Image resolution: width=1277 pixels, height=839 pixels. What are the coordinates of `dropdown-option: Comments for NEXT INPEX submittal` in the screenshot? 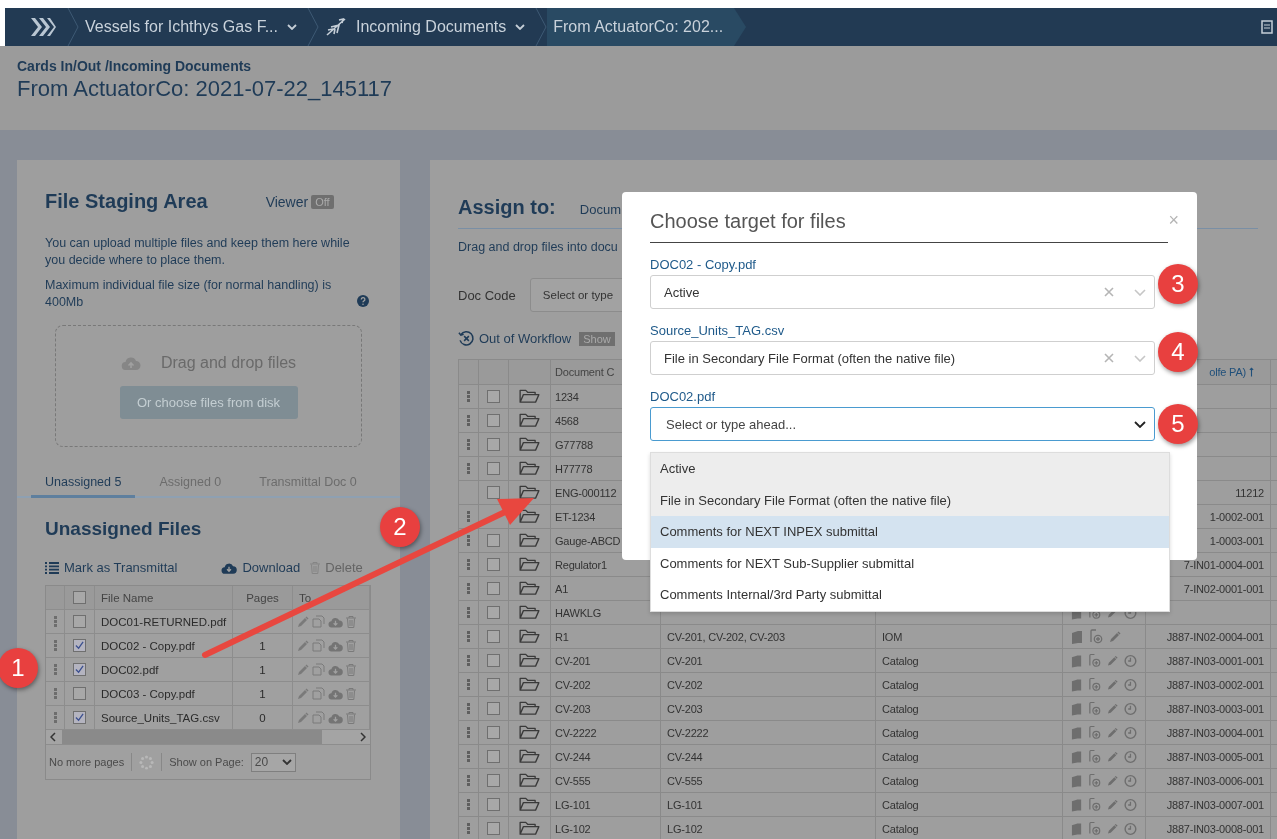 It's located at (910, 532).